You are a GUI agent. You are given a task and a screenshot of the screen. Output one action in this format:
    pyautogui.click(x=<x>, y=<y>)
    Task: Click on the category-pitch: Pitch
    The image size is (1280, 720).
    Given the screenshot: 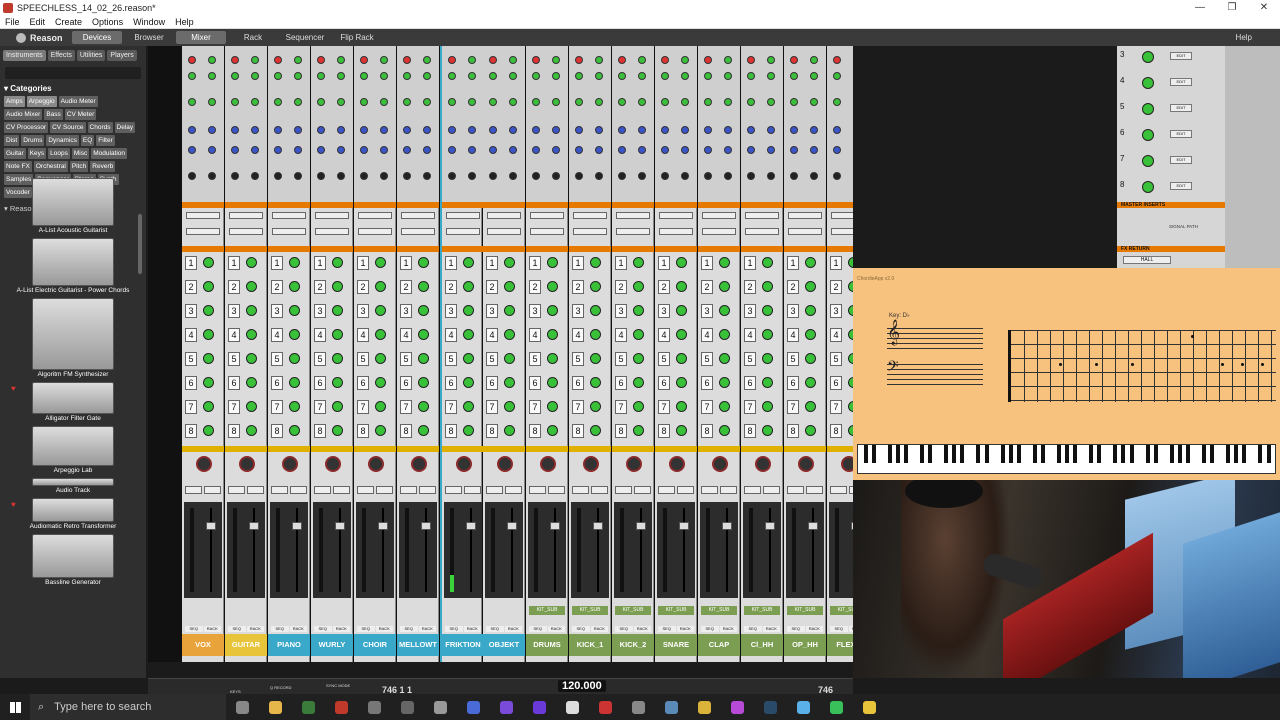 What is the action you would take?
    pyautogui.click(x=79, y=166)
    